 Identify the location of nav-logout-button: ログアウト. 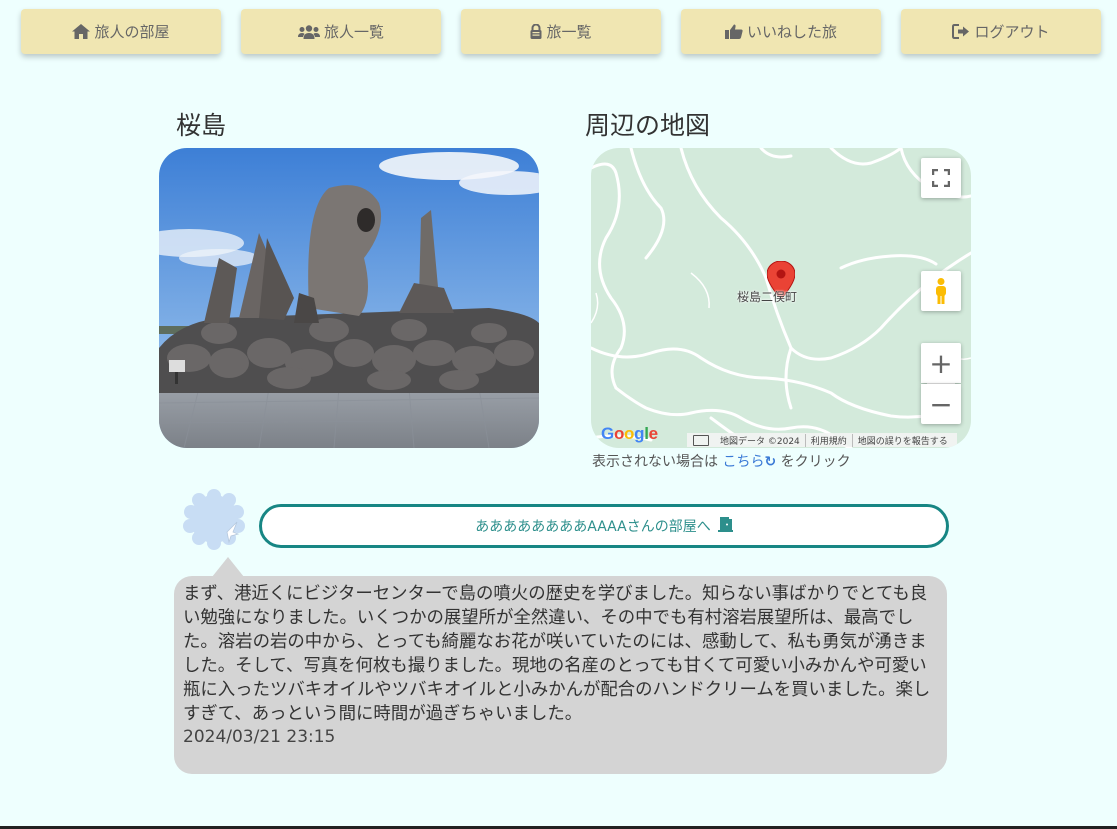
(1001, 31).